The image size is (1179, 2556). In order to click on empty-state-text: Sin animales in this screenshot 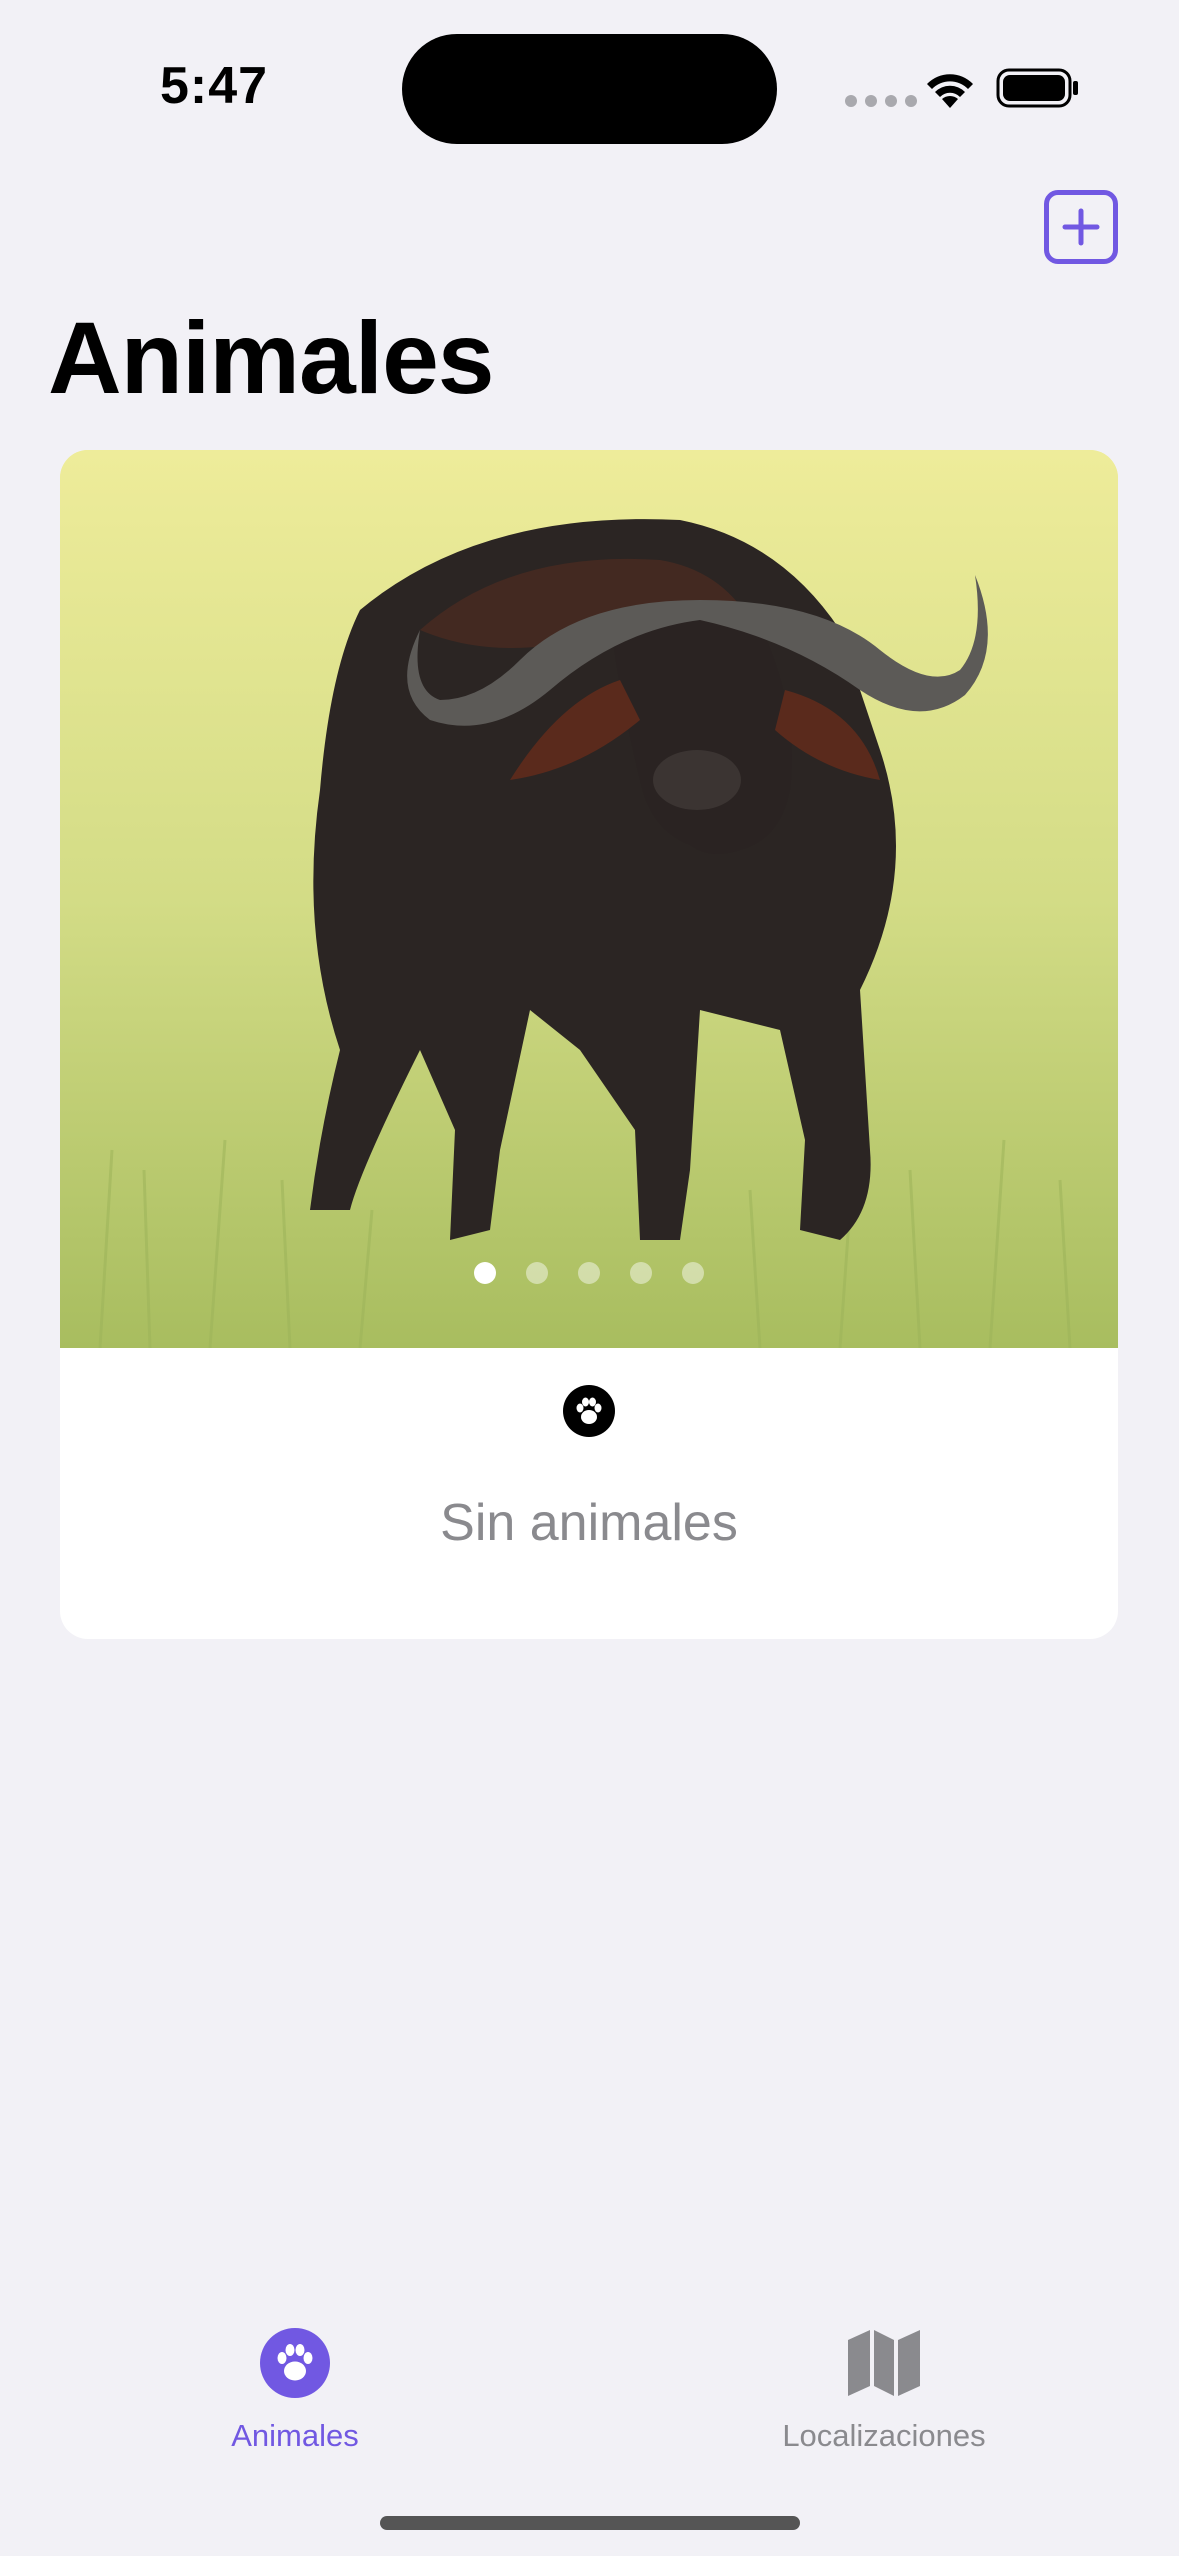, I will do `click(589, 1523)`.